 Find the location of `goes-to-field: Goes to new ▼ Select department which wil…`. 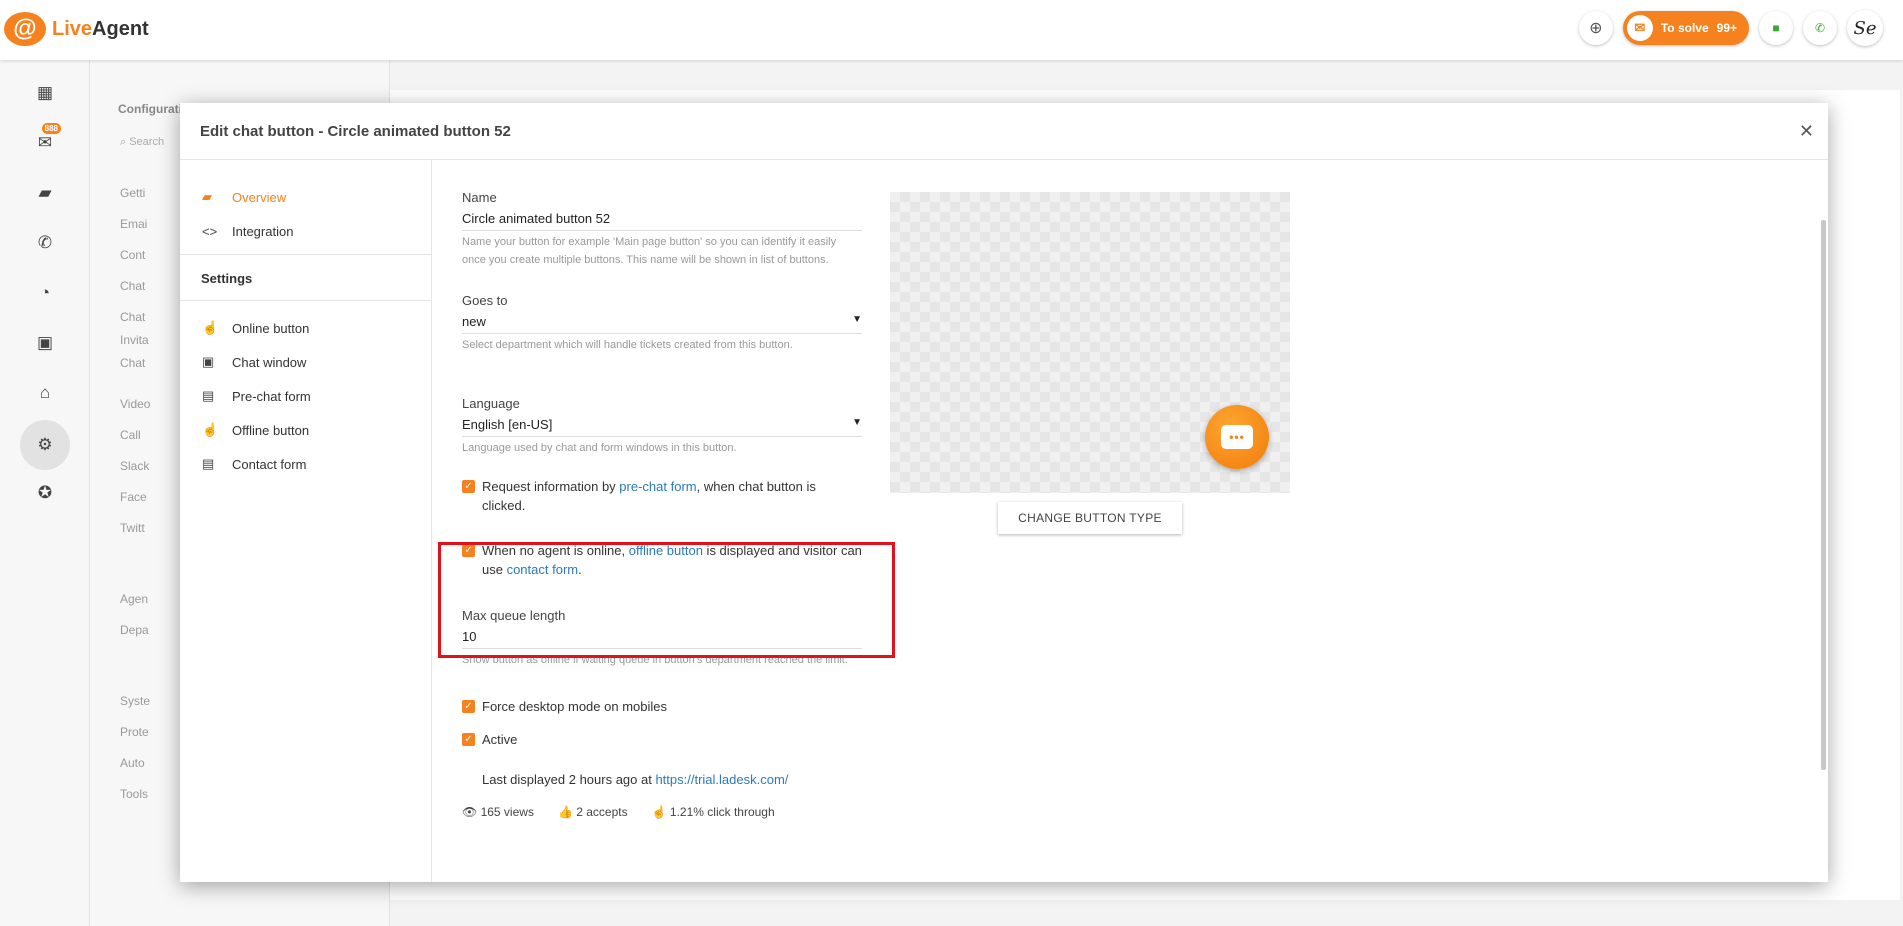

goes-to-field: Goes to new ▼ Select department which wil… is located at coordinates (662, 322).